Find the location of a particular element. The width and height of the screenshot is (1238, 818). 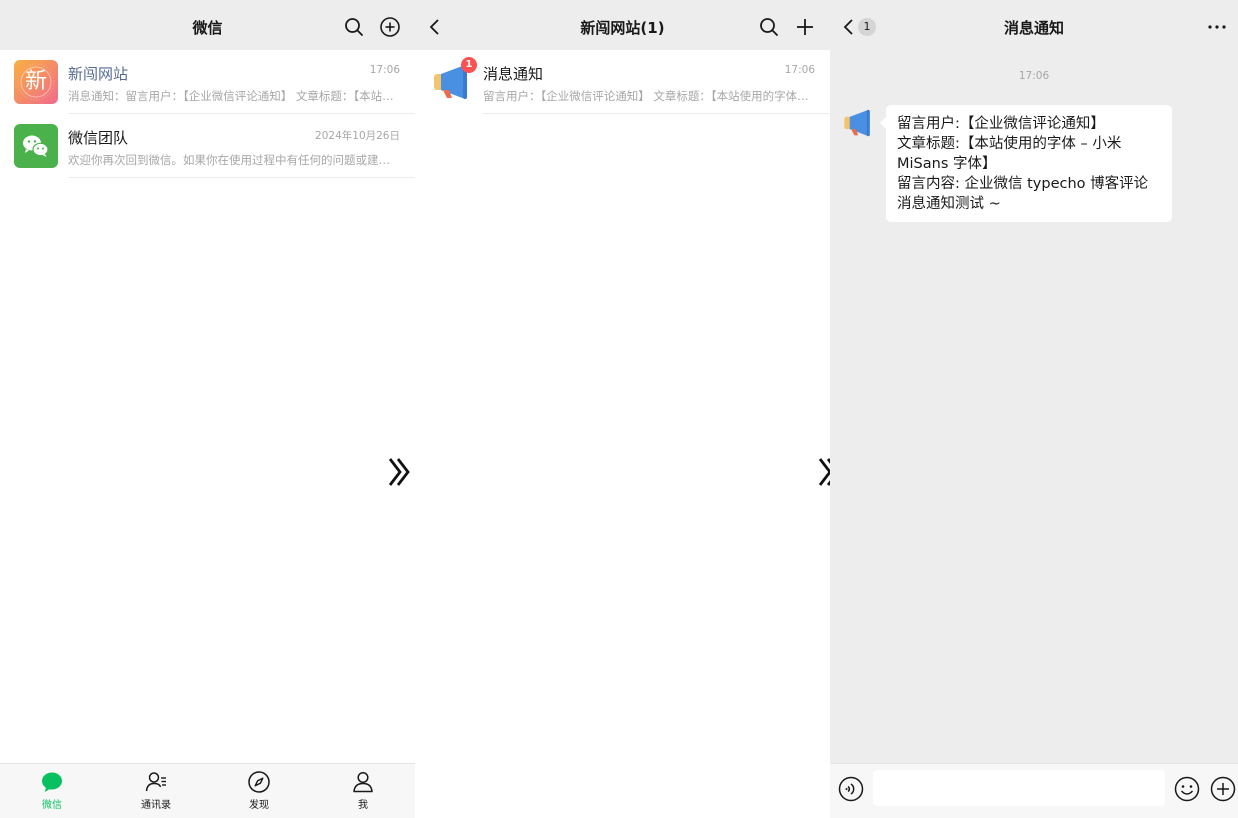

message-input is located at coordinates (1019, 788).